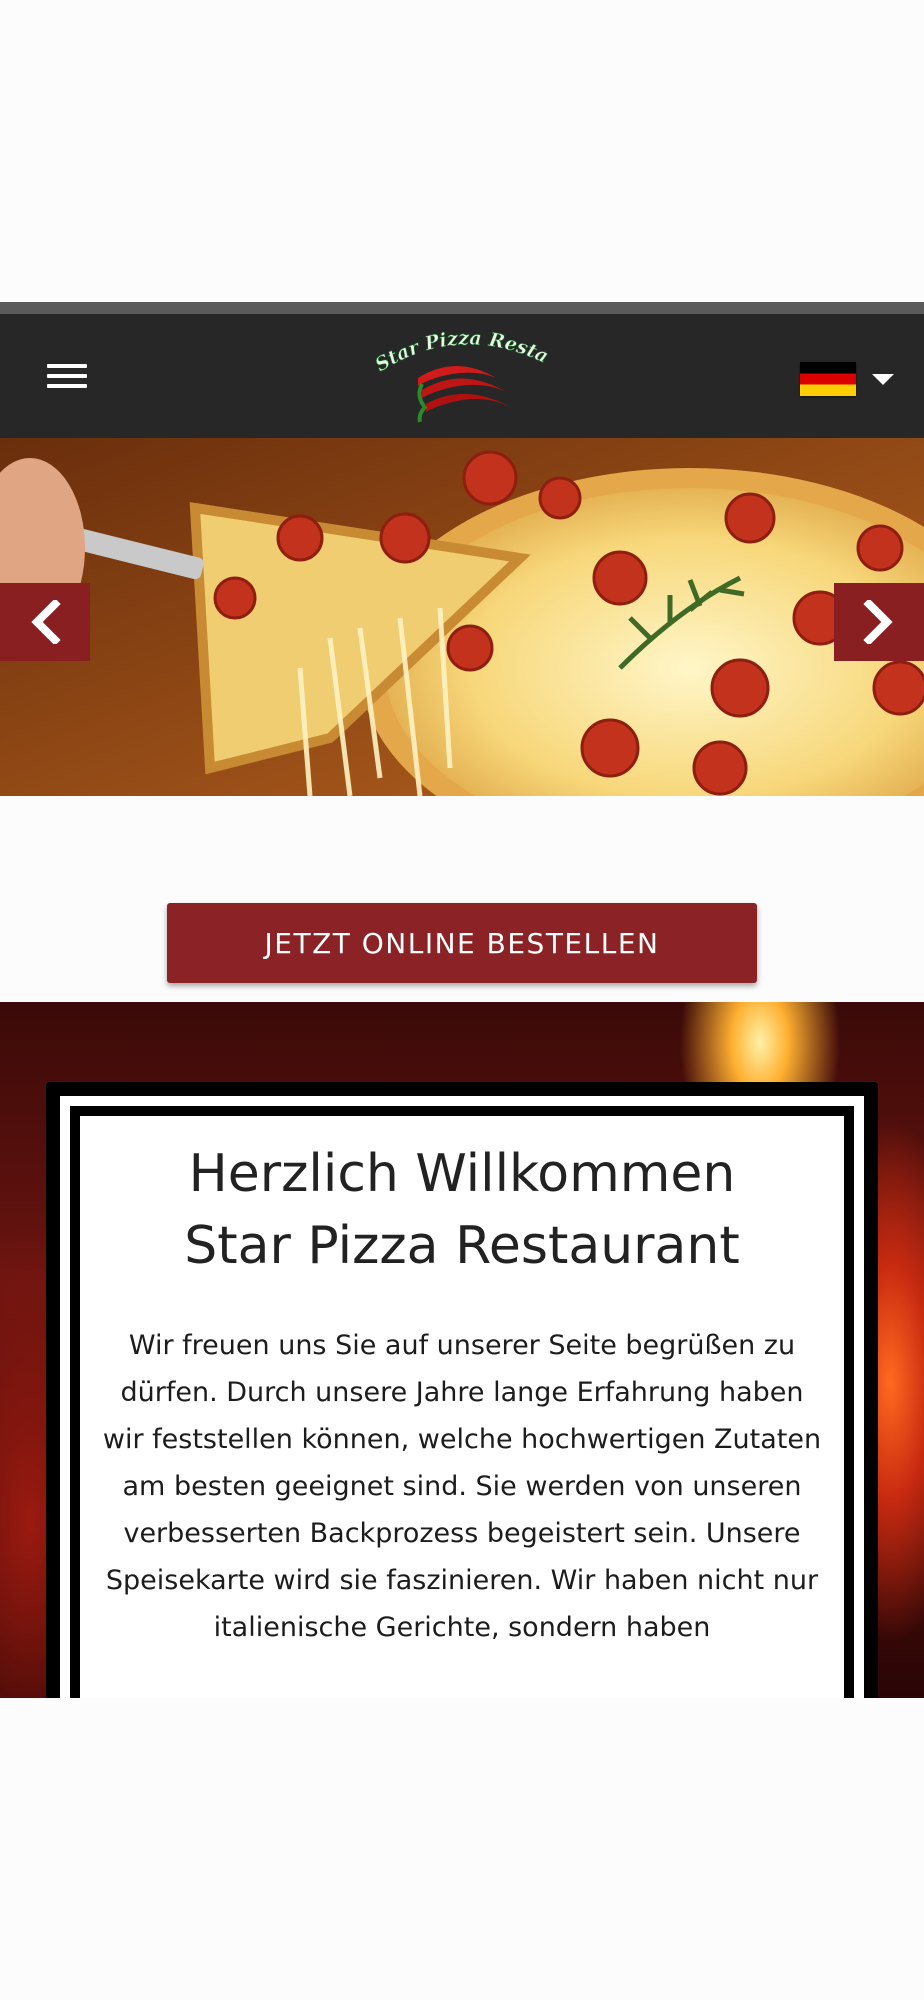 This screenshot has height=2000, width=924. What do you see at coordinates (462, 1174) in the screenshot?
I see `welcome-title-line1: Herzlich Willkommen` at bounding box center [462, 1174].